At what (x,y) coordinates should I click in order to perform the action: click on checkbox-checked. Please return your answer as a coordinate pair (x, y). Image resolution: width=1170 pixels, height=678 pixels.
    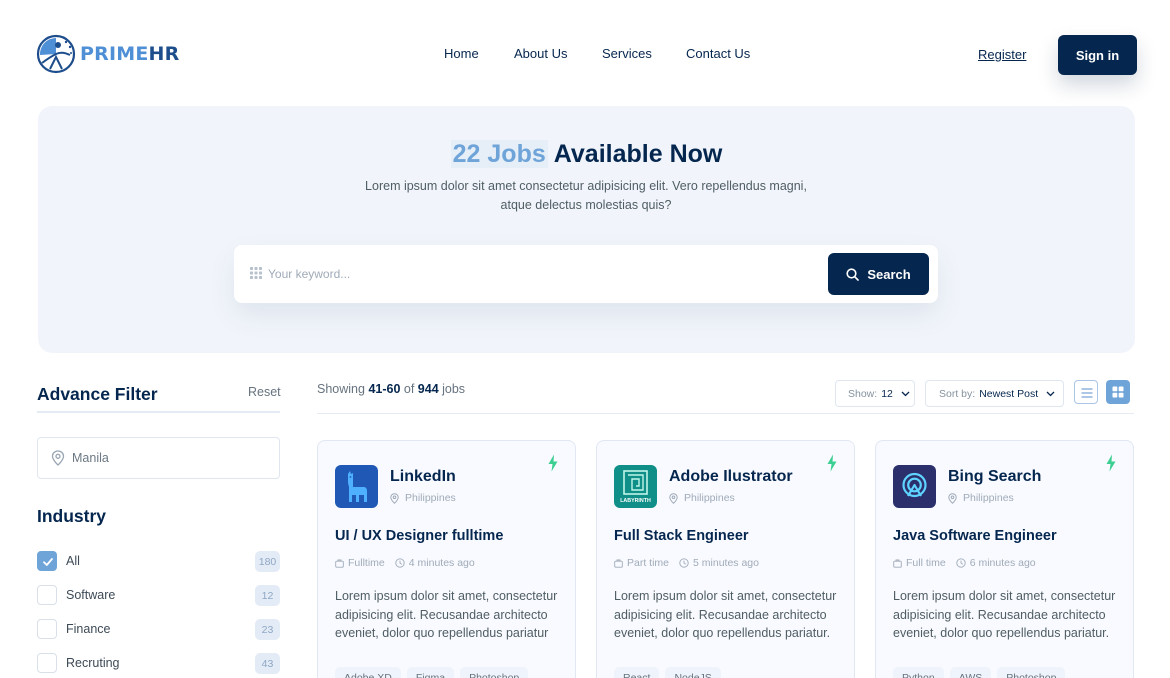
    Looking at the image, I should click on (47, 561).